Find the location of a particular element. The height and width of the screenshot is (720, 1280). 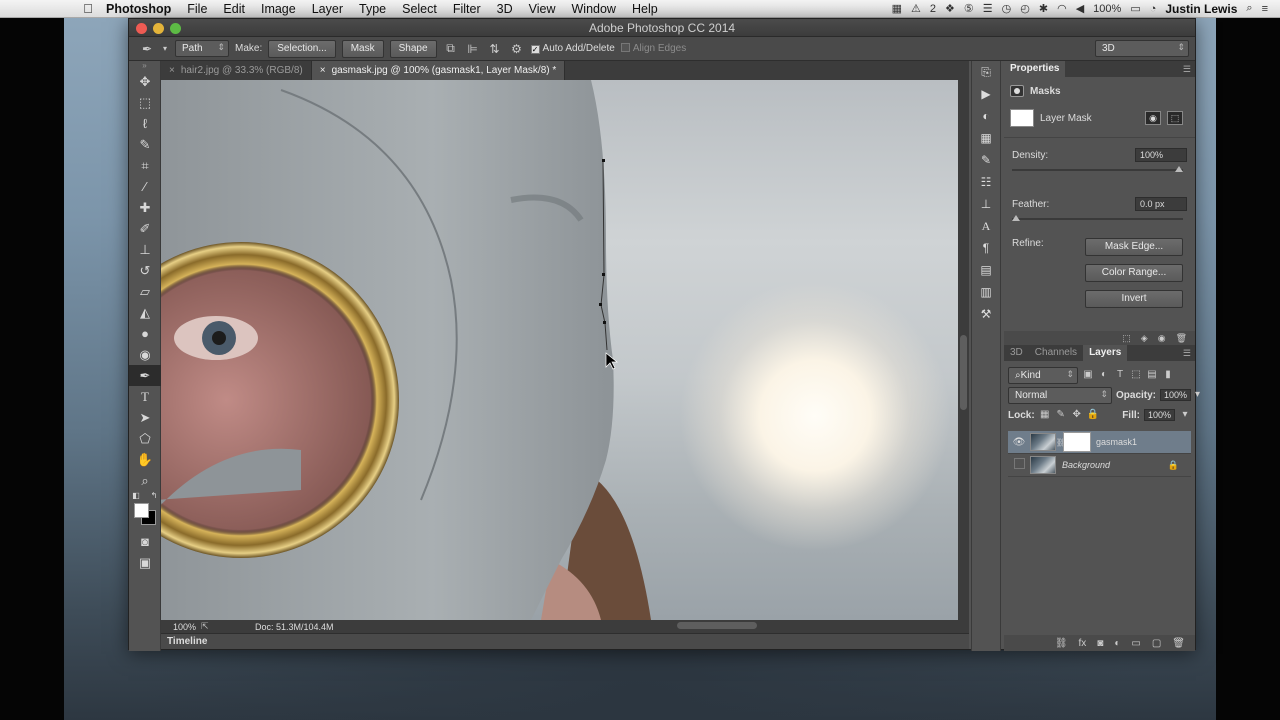

pen-tool-icon: ✒ is located at coordinates (145, 375).